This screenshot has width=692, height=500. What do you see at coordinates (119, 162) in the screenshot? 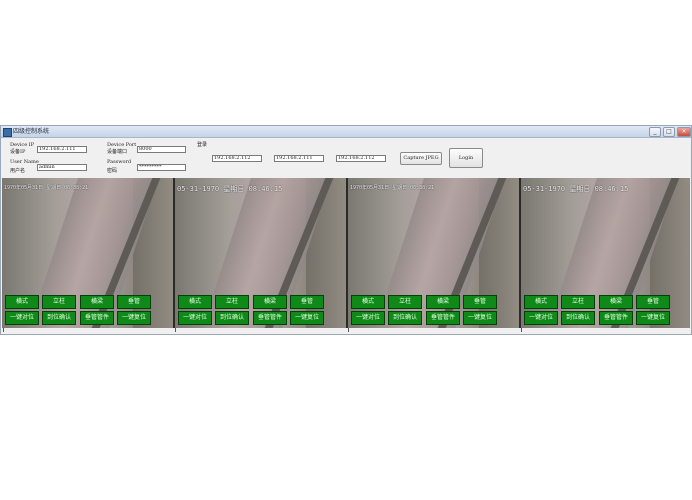
I see `password-label: Password` at bounding box center [119, 162].